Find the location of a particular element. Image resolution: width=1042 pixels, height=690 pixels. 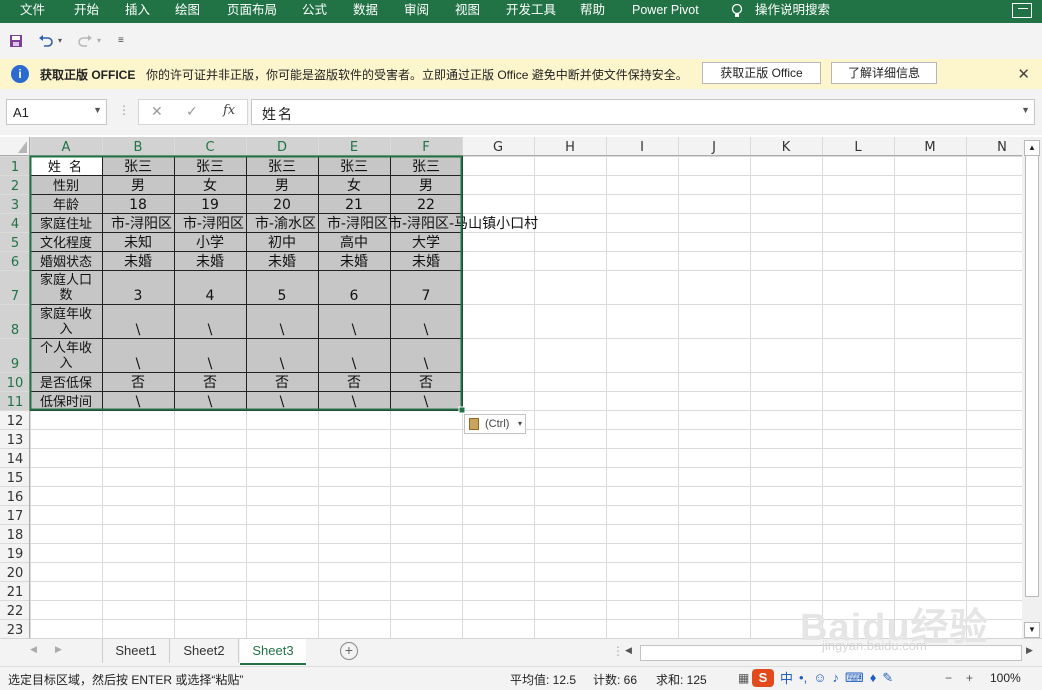

row-label-cell: 文化程度 is located at coordinates (66, 243).